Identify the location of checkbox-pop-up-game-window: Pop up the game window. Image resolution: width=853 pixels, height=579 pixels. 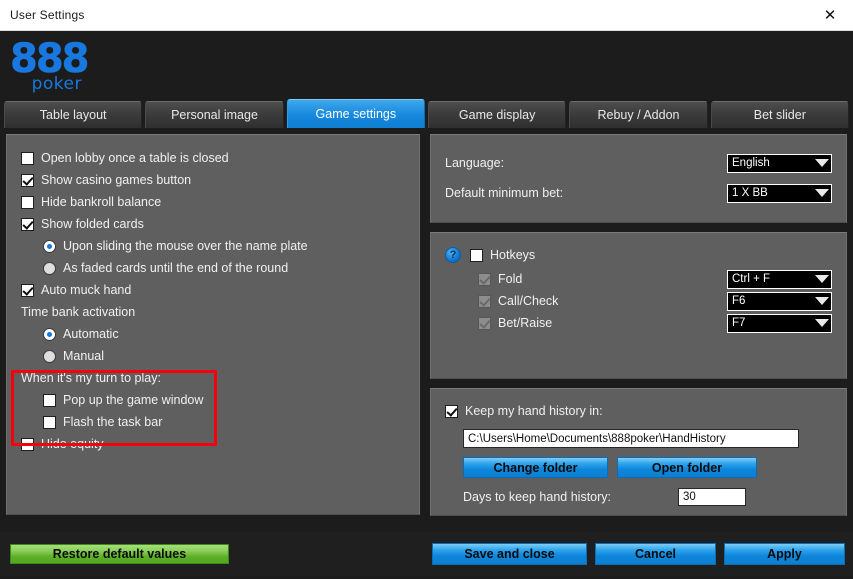
(213, 400).